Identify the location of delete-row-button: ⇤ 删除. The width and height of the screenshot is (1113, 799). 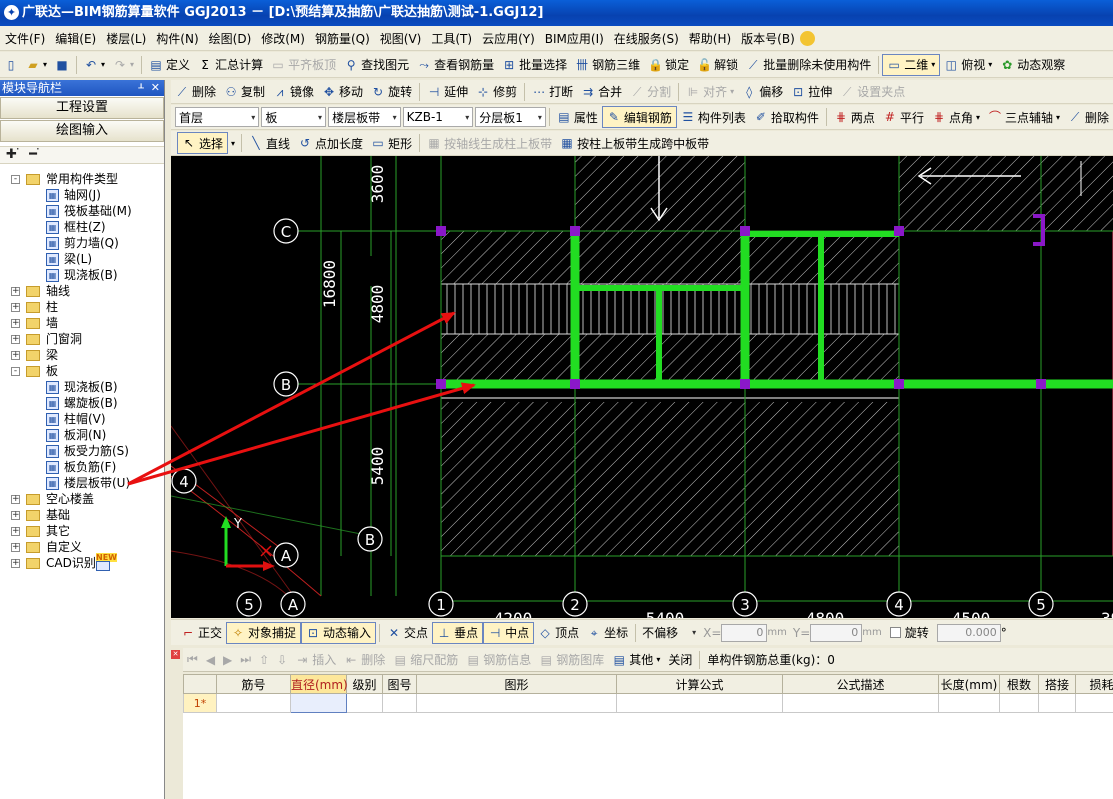
(364, 660).